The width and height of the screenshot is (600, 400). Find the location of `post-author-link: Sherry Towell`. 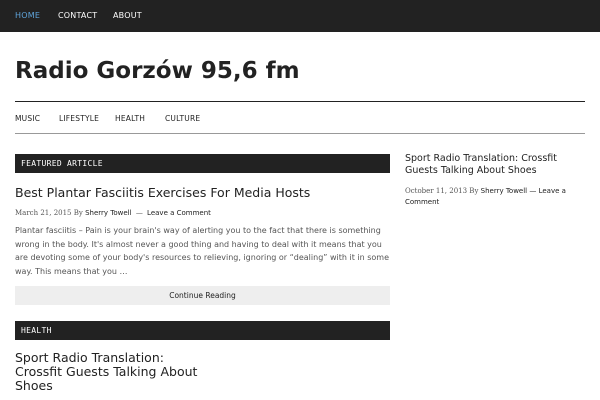

post-author-link: Sherry Towell is located at coordinates (108, 213).